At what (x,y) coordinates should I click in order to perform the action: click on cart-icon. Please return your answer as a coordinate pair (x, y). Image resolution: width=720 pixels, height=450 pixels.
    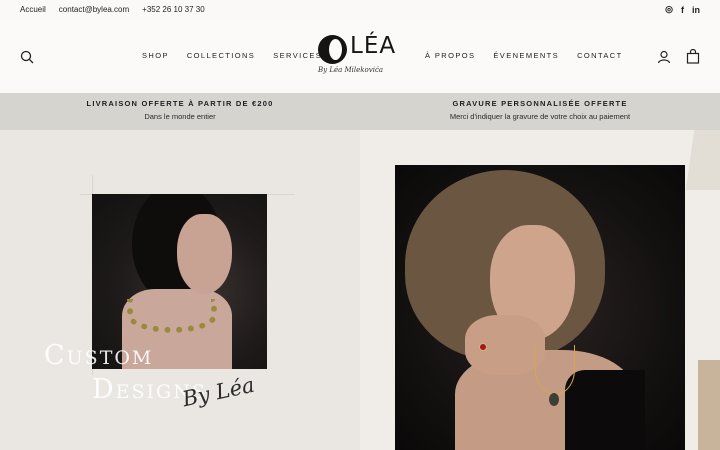
    Looking at the image, I should click on (693, 56).